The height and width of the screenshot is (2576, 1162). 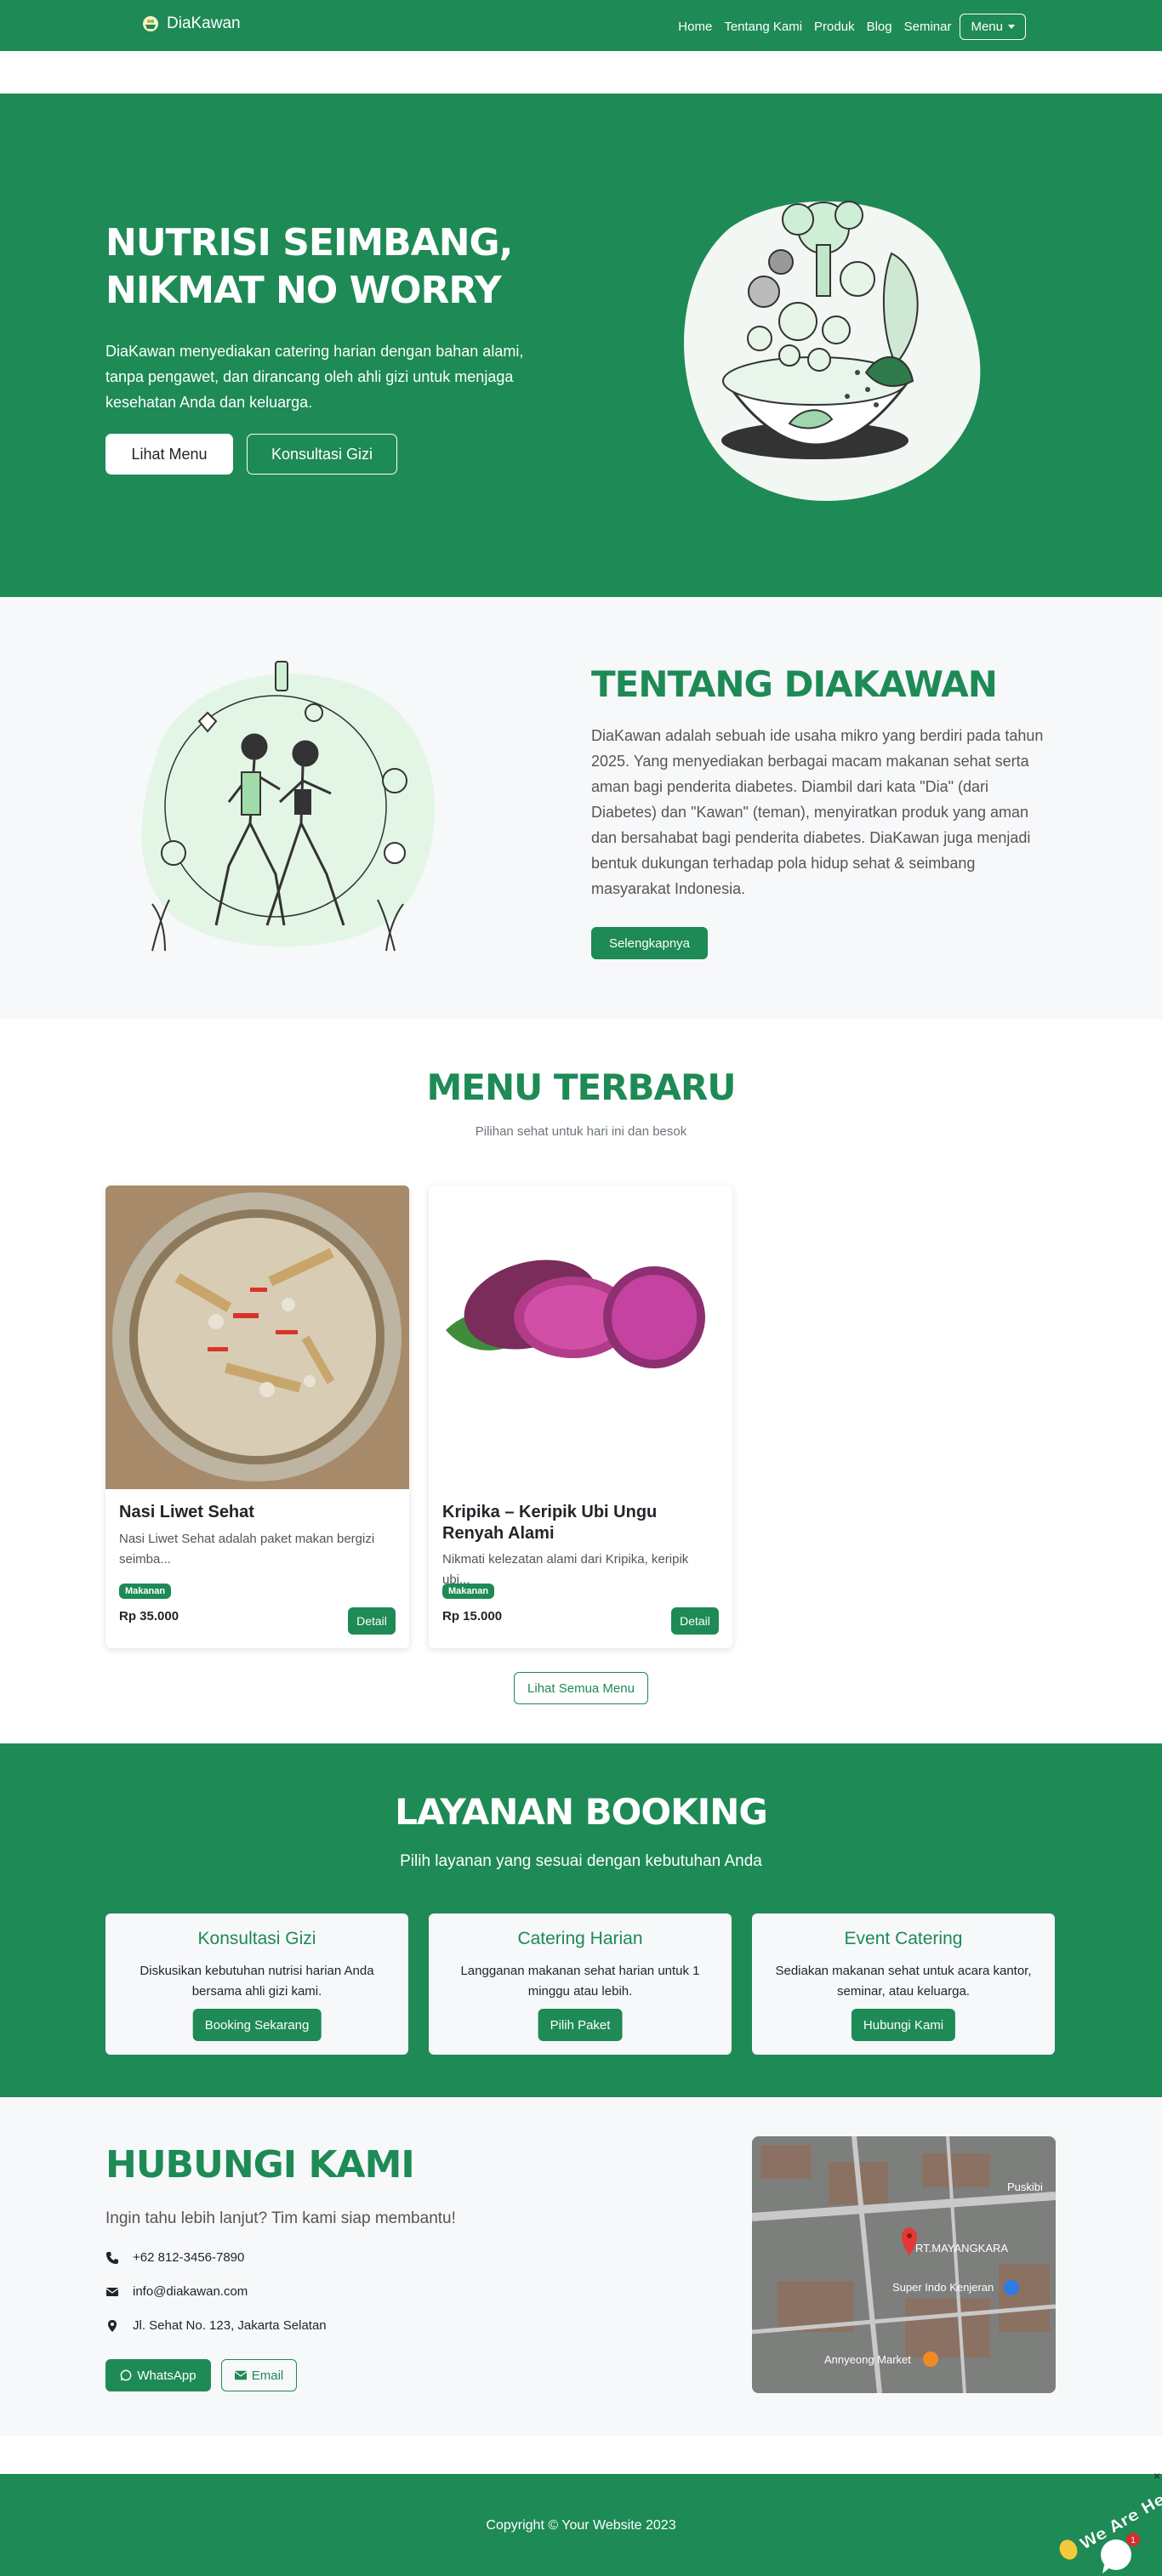 I want to click on map-label: RT.MAYANGKARA, so click(x=961, y=2248).